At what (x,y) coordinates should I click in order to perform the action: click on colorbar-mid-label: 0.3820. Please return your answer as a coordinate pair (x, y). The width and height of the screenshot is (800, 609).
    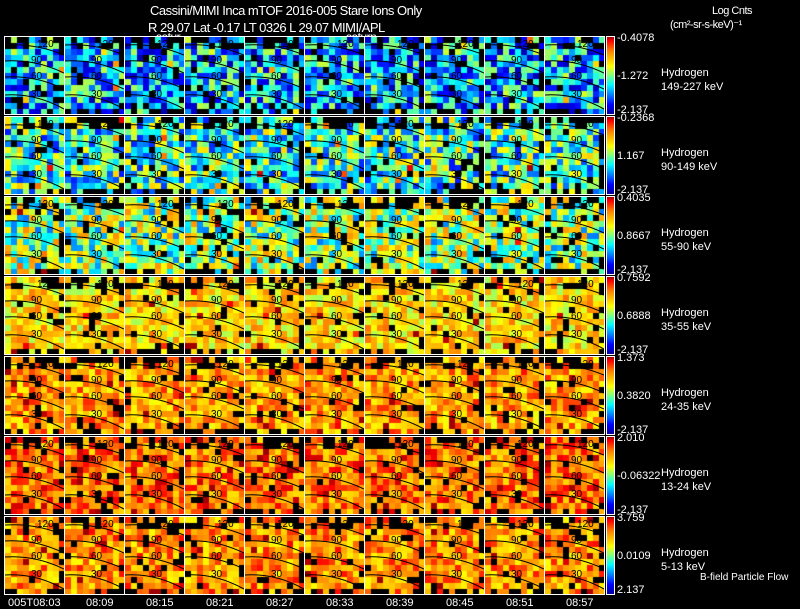
    Looking at the image, I should click on (634, 396).